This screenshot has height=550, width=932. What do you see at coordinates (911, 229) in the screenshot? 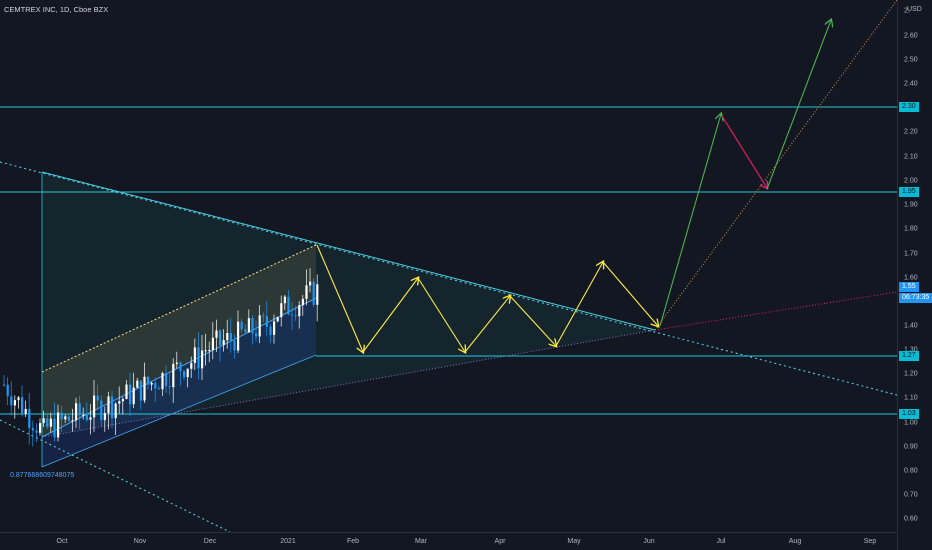
I see `price-tick: 1.80` at bounding box center [911, 229].